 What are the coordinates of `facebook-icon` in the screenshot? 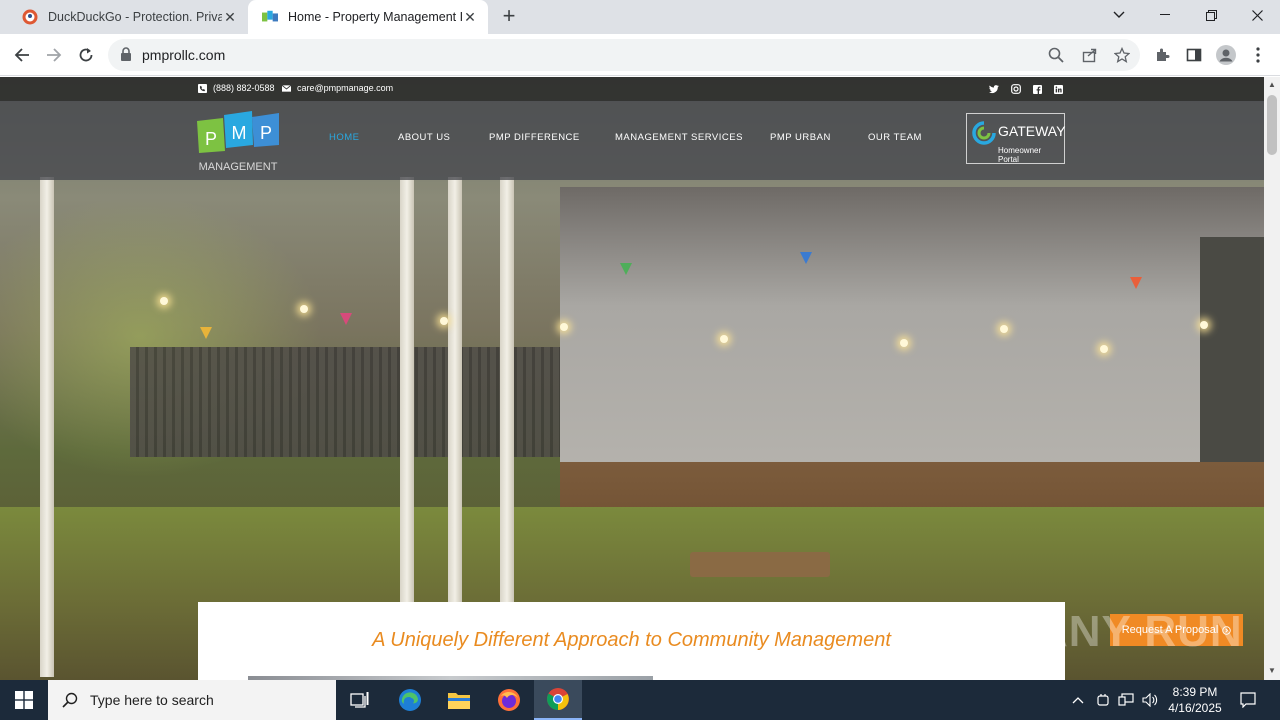 It's located at (1037, 89).